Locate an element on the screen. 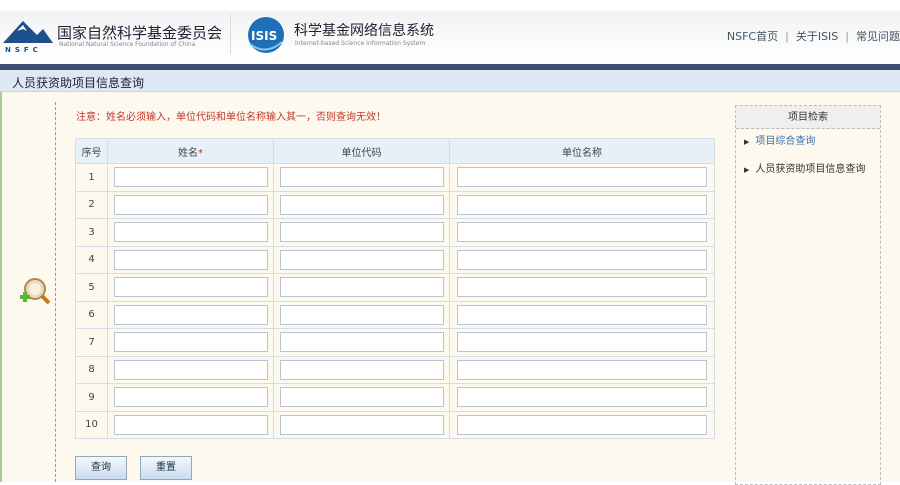 The width and height of the screenshot is (900, 485). side-item-label: 项目综合查询 is located at coordinates (785, 141).